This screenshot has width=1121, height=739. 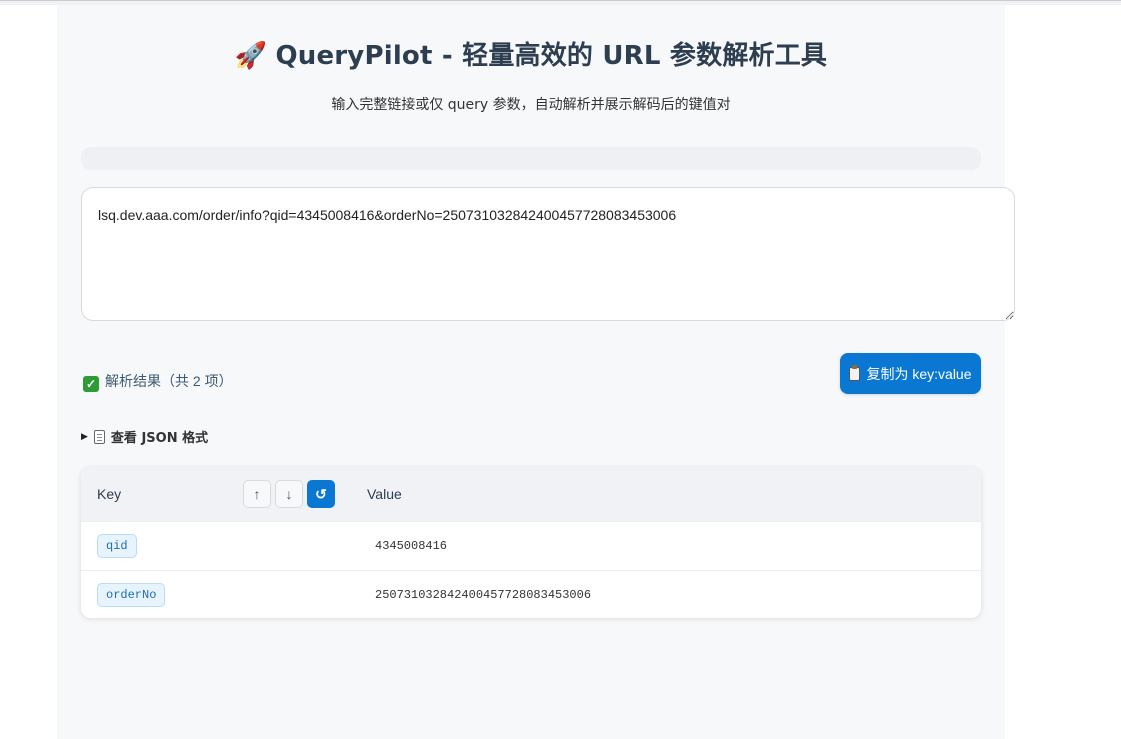 What do you see at coordinates (257, 494) in the screenshot?
I see `sort-asc-button: ↑` at bounding box center [257, 494].